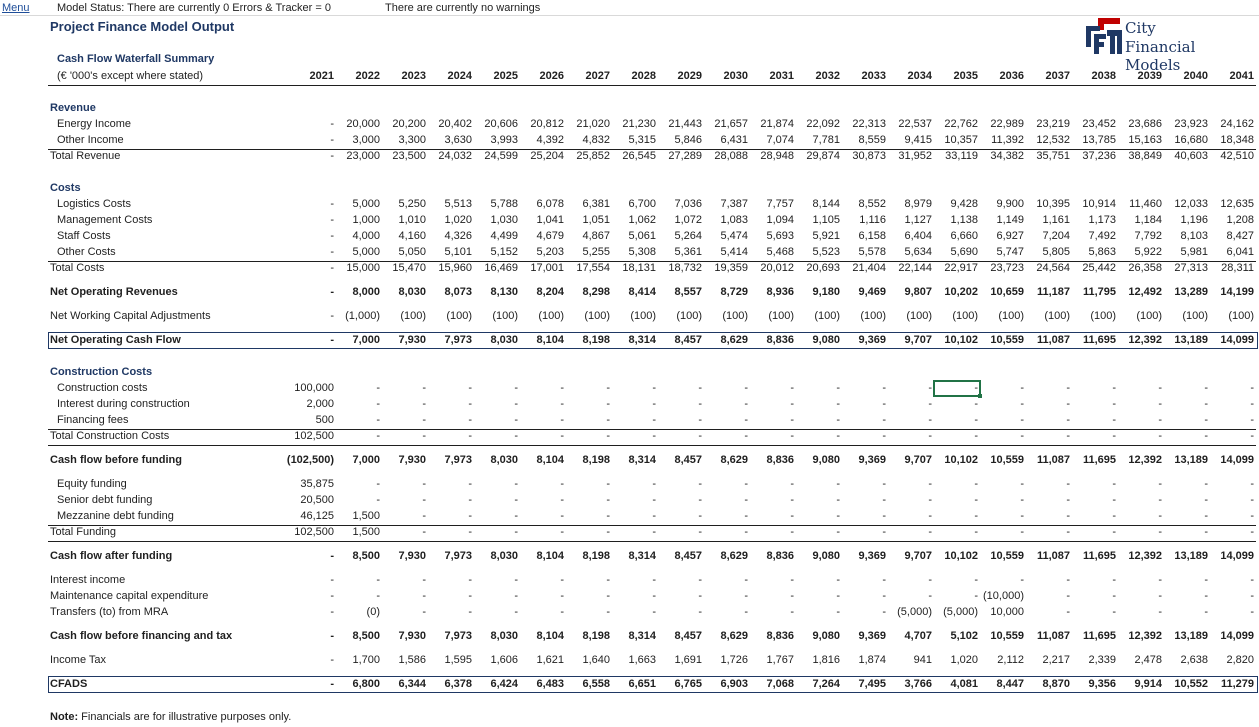  I want to click on cell-value: 18,348, so click(1214, 140).